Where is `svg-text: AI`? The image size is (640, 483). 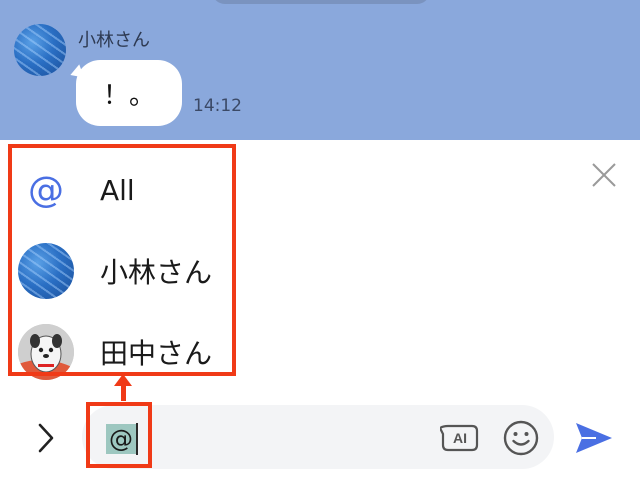 svg-text: AI is located at coordinates (460, 438).